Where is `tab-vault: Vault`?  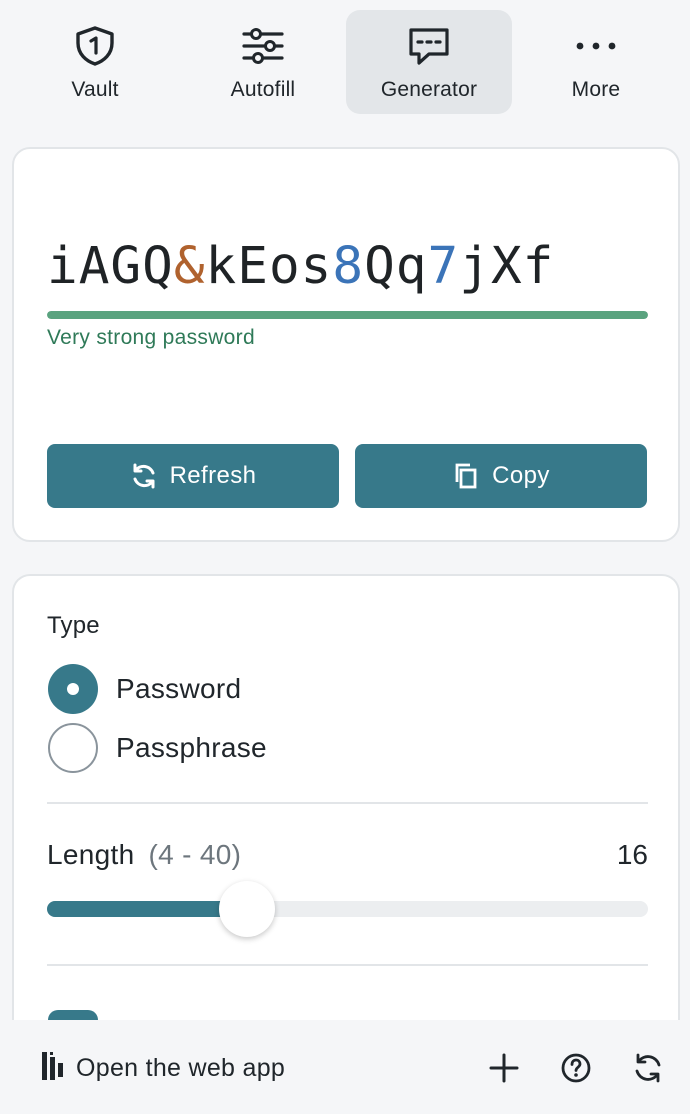
tab-vault: Vault is located at coordinates (95, 62).